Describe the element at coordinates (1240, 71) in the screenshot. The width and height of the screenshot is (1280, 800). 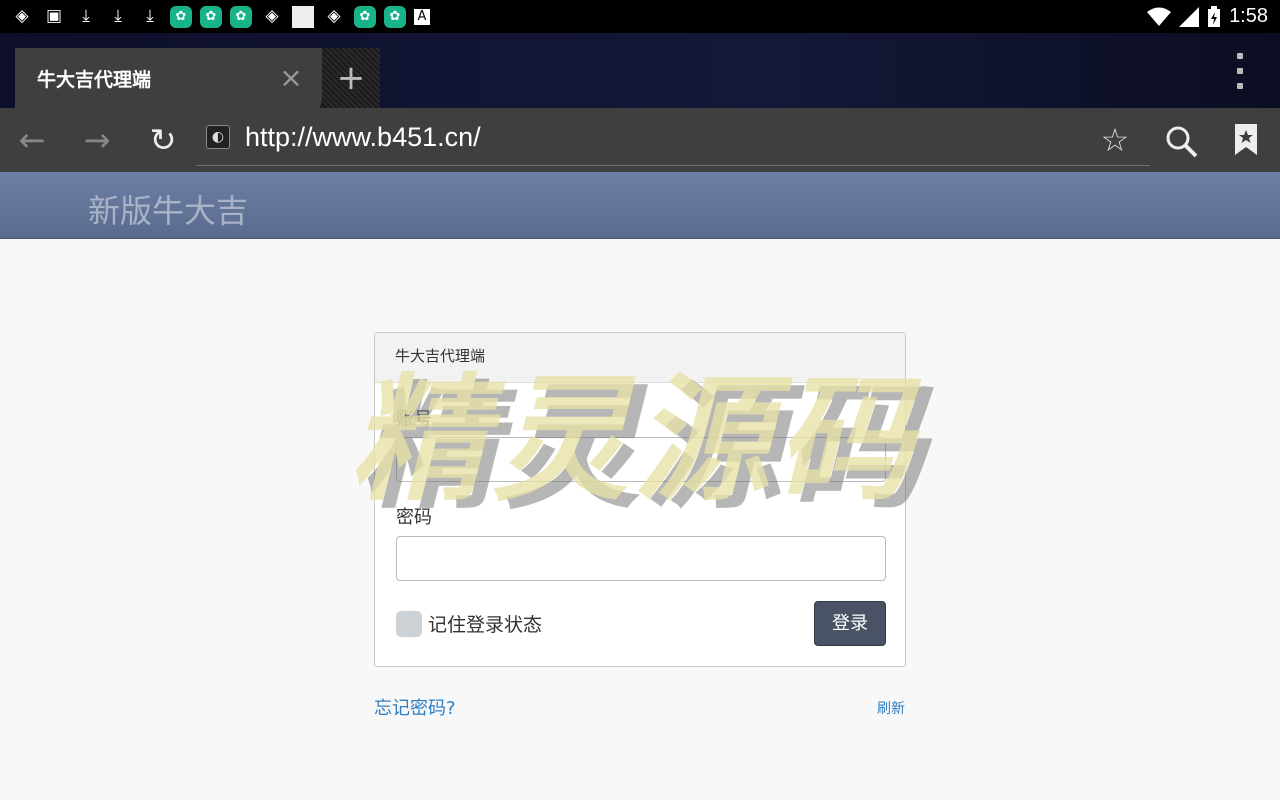
I see `overflow-menu-icon` at that location.